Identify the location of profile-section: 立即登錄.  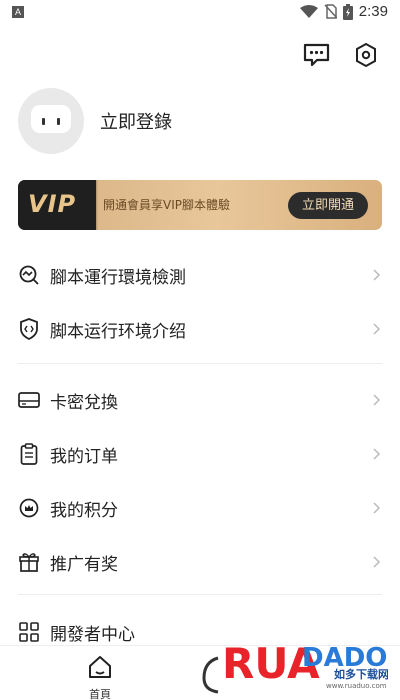
(95, 121).